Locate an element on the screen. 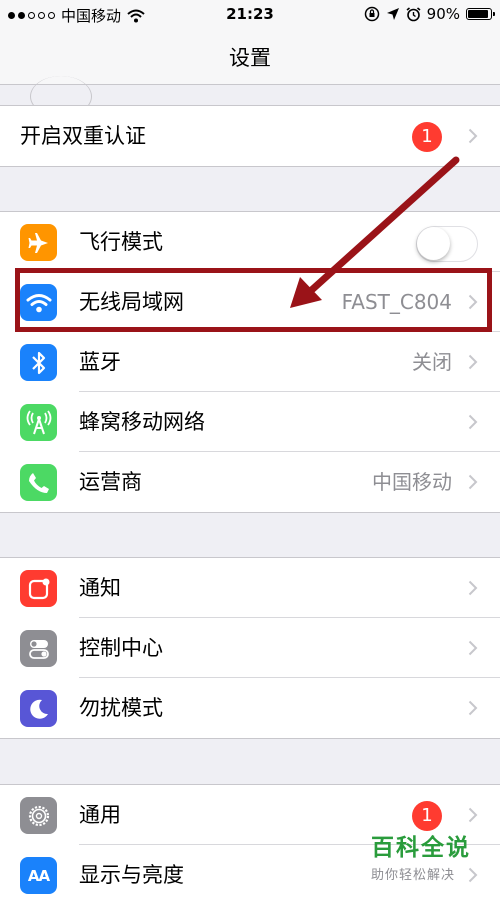  do-not-disturb-label: 勿扰模式 is located at coordinates (121, 708).